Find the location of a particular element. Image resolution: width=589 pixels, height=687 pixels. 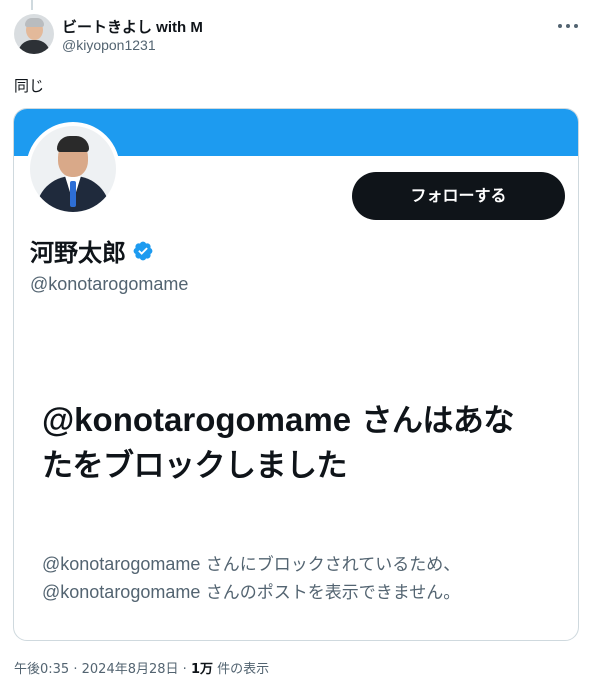

author-display-name: ビートきよし with M is located at coordinates (132, 26).